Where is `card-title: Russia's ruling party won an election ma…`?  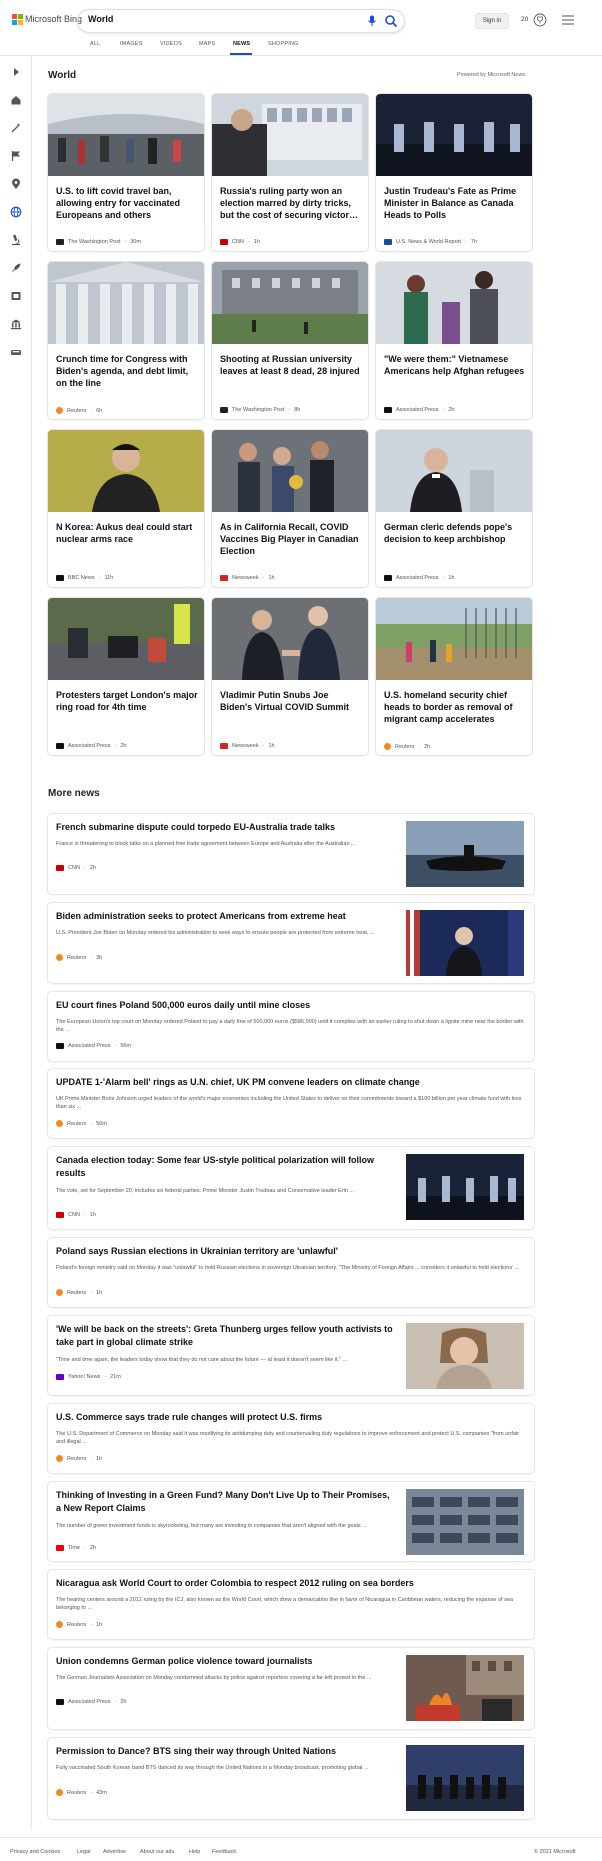
card-title: Russia's ruling party won an election ma… is located at coordinates (291, 203).